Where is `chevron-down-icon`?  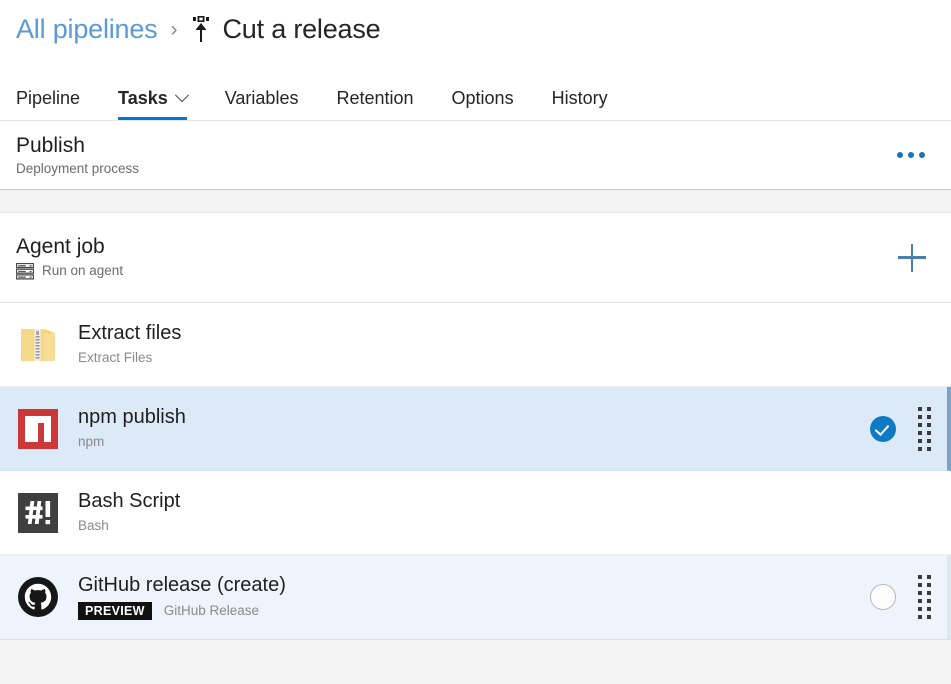
chevron-down-icon is located at coordinates (181, 95).